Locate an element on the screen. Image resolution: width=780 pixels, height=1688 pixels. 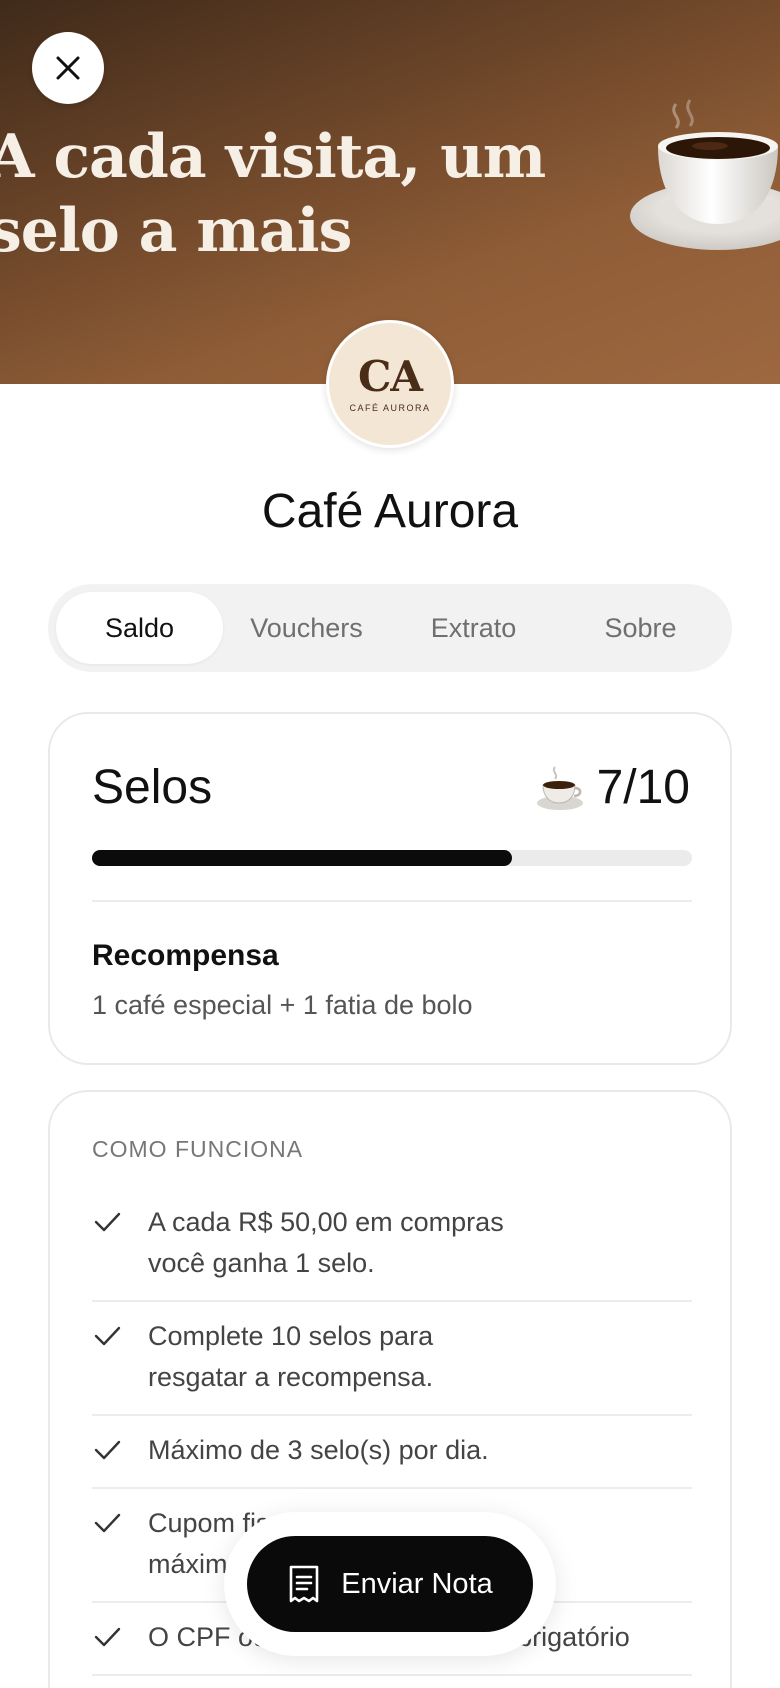
stamps-count-text: 7/10 is located at coordinates (643, 787).